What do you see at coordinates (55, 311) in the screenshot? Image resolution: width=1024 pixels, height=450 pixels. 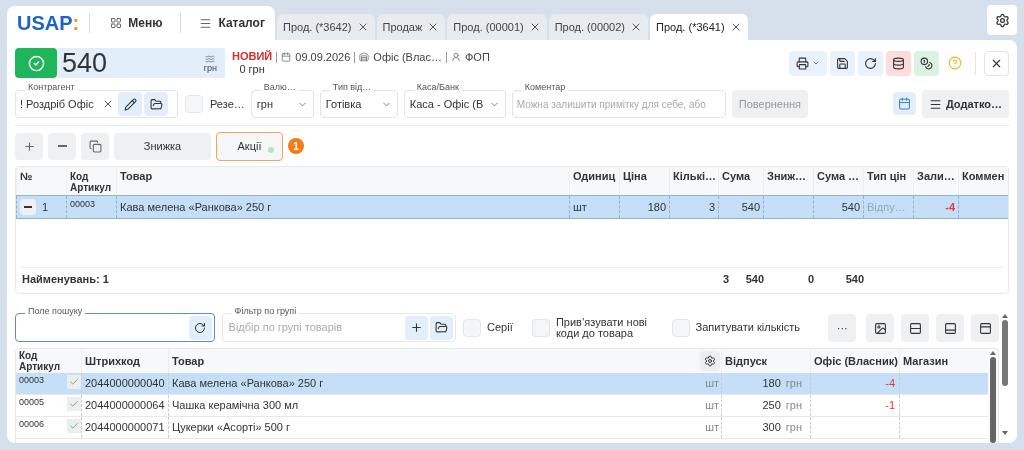 I see `field-label: Поле пошуку` at bounding box center [55, 311].